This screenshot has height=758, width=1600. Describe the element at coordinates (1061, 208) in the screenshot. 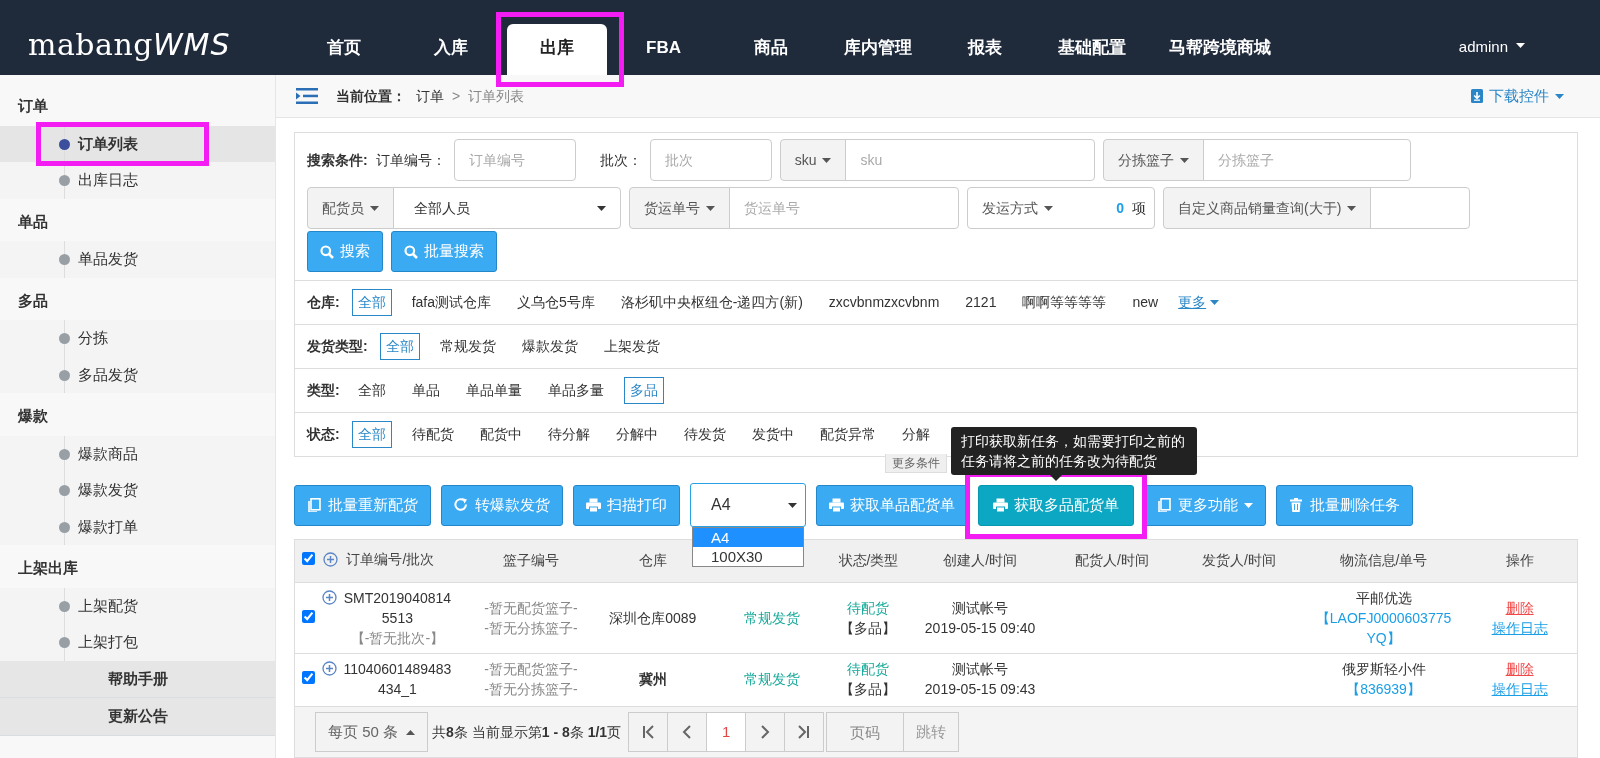

I see `shipping-method-field: 发运方式 0 项` at that location.